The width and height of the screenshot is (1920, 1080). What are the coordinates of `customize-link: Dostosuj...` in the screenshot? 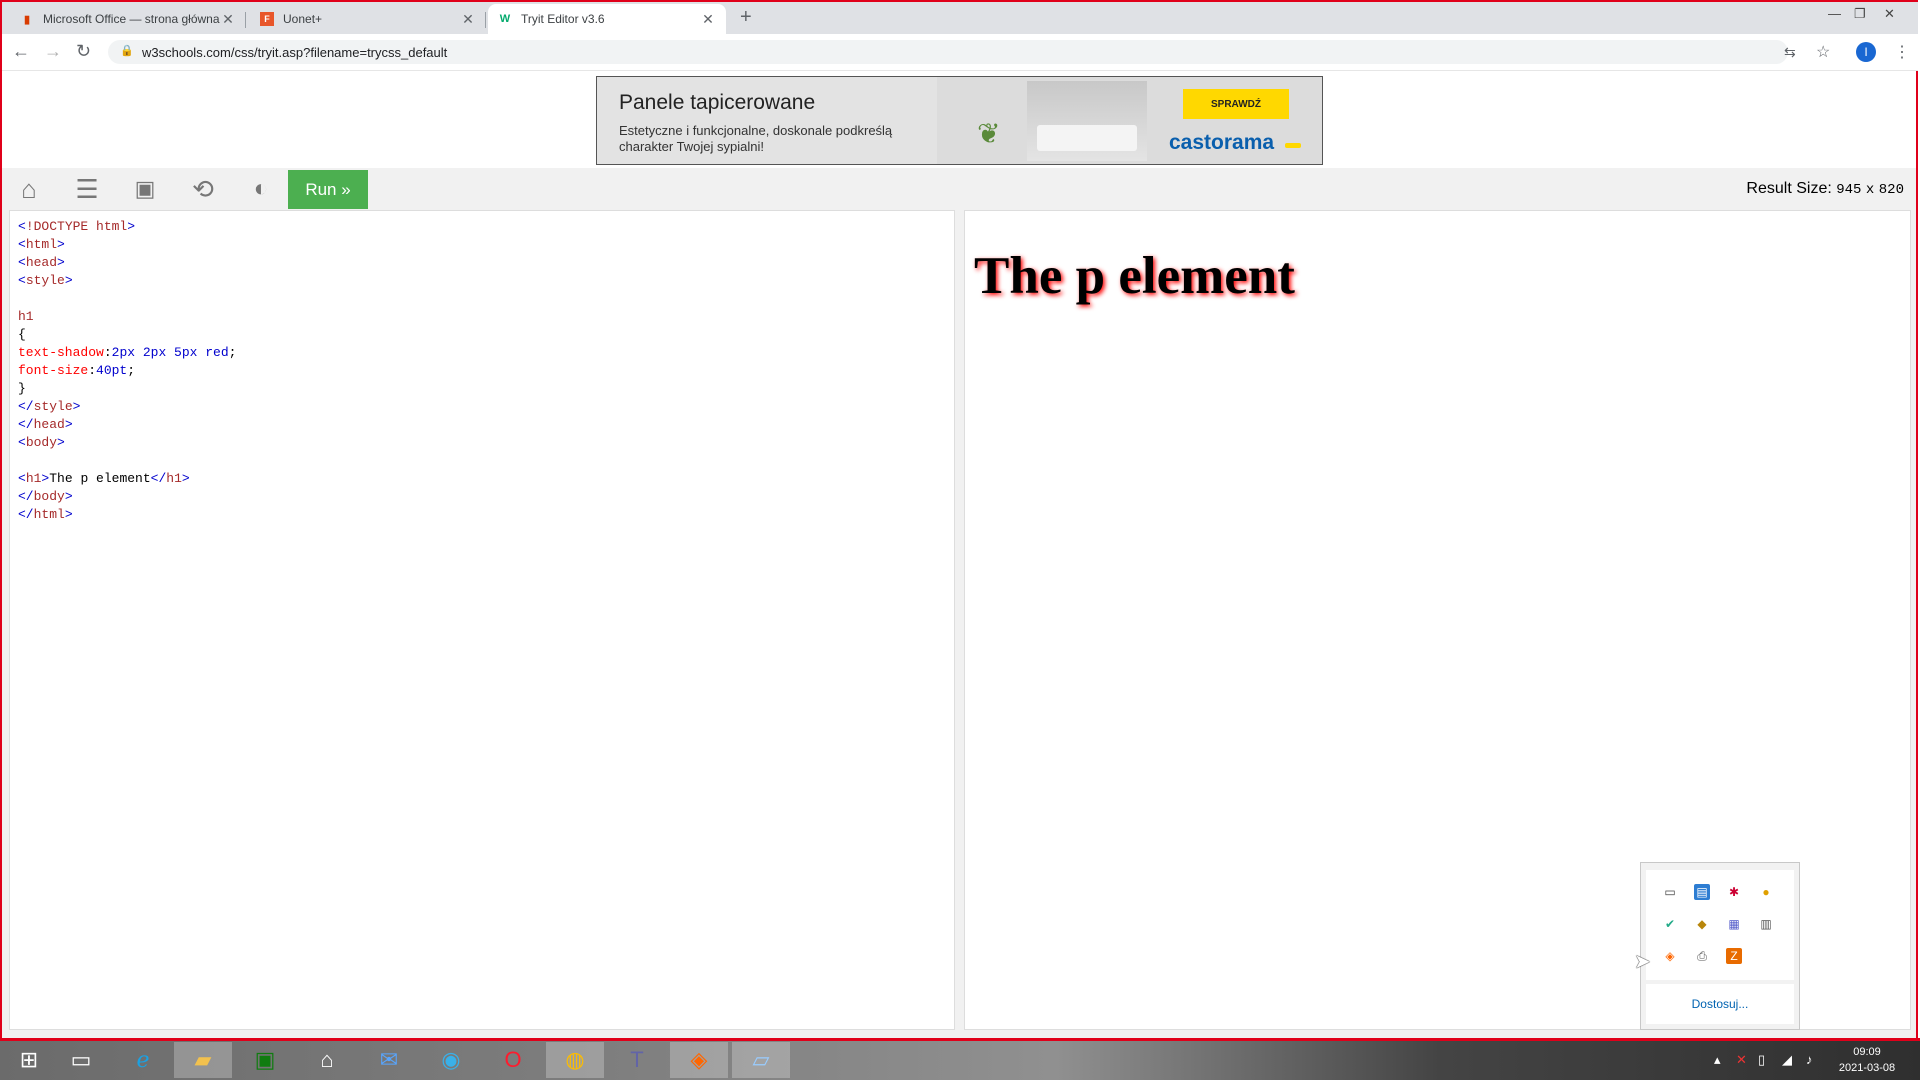 It's located at (1720, 1004).